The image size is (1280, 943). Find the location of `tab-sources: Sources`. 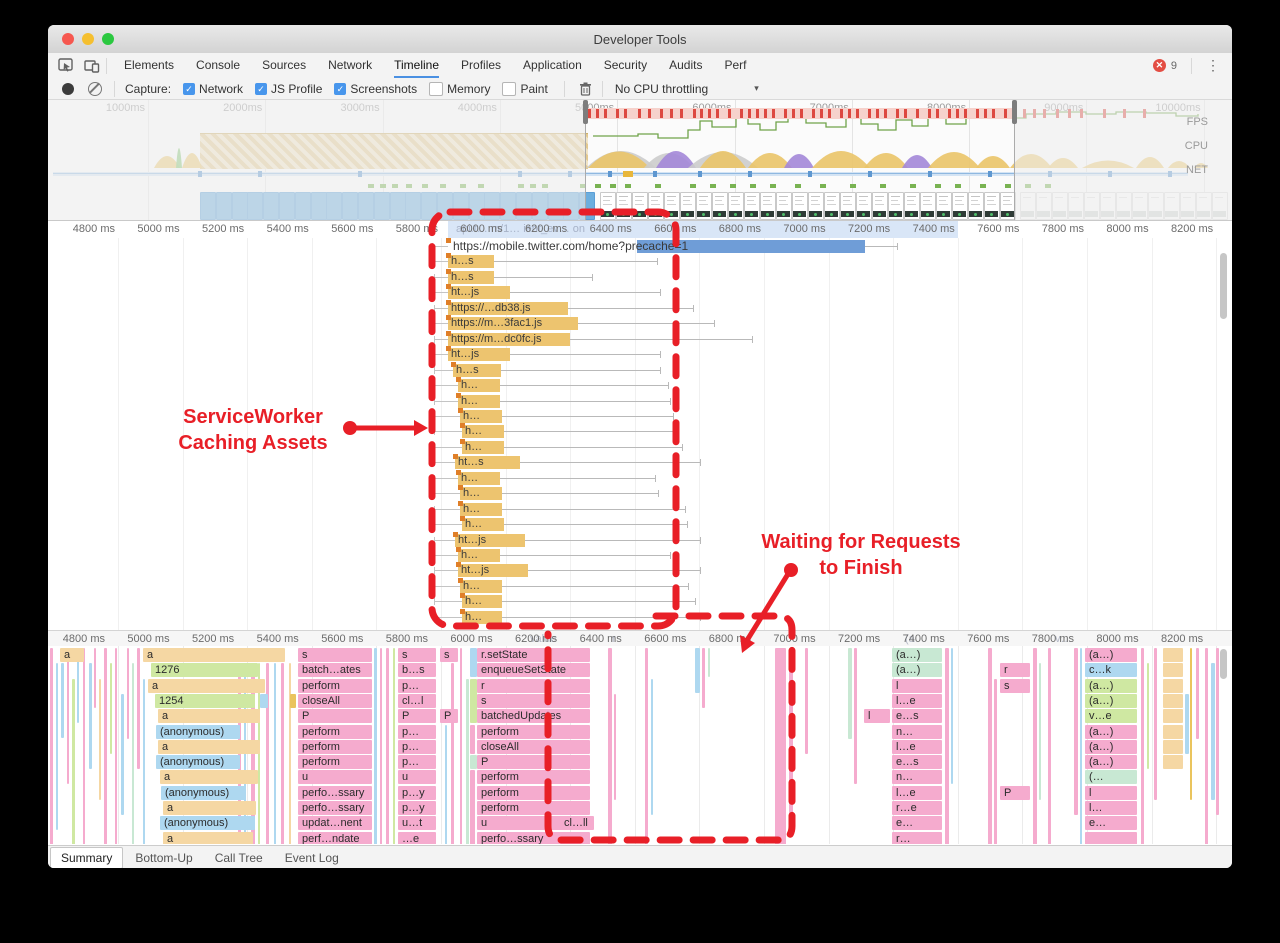

tab-sources: Sources is located at coordinates (284, 65).